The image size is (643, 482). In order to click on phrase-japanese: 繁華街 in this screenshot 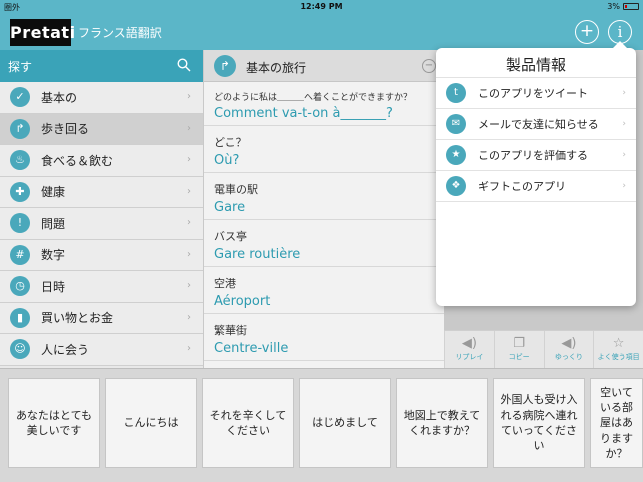, I will do `click(230, 330)`.